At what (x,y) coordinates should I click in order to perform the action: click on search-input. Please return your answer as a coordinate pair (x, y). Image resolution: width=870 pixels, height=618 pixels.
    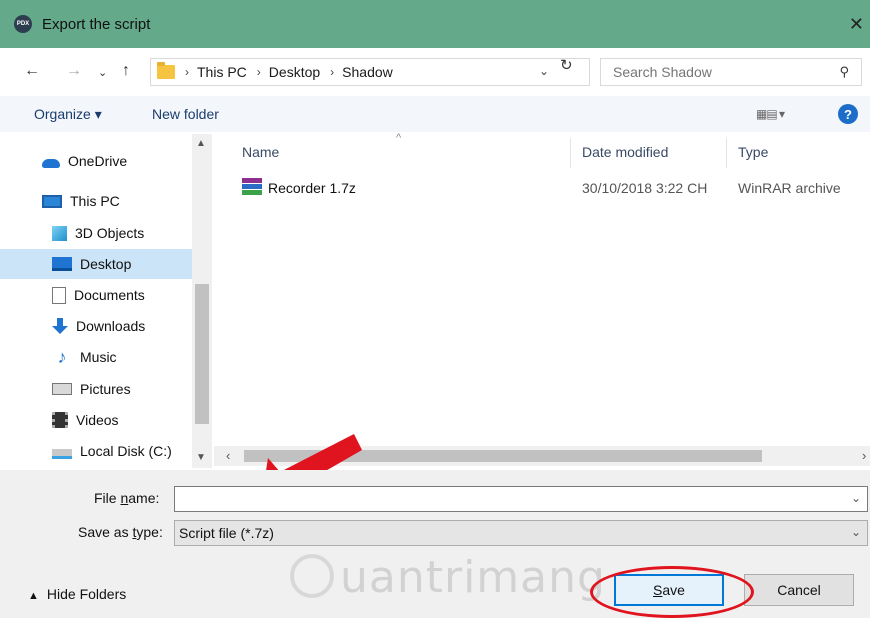
    Looking at the image, I should click on (711, 72).